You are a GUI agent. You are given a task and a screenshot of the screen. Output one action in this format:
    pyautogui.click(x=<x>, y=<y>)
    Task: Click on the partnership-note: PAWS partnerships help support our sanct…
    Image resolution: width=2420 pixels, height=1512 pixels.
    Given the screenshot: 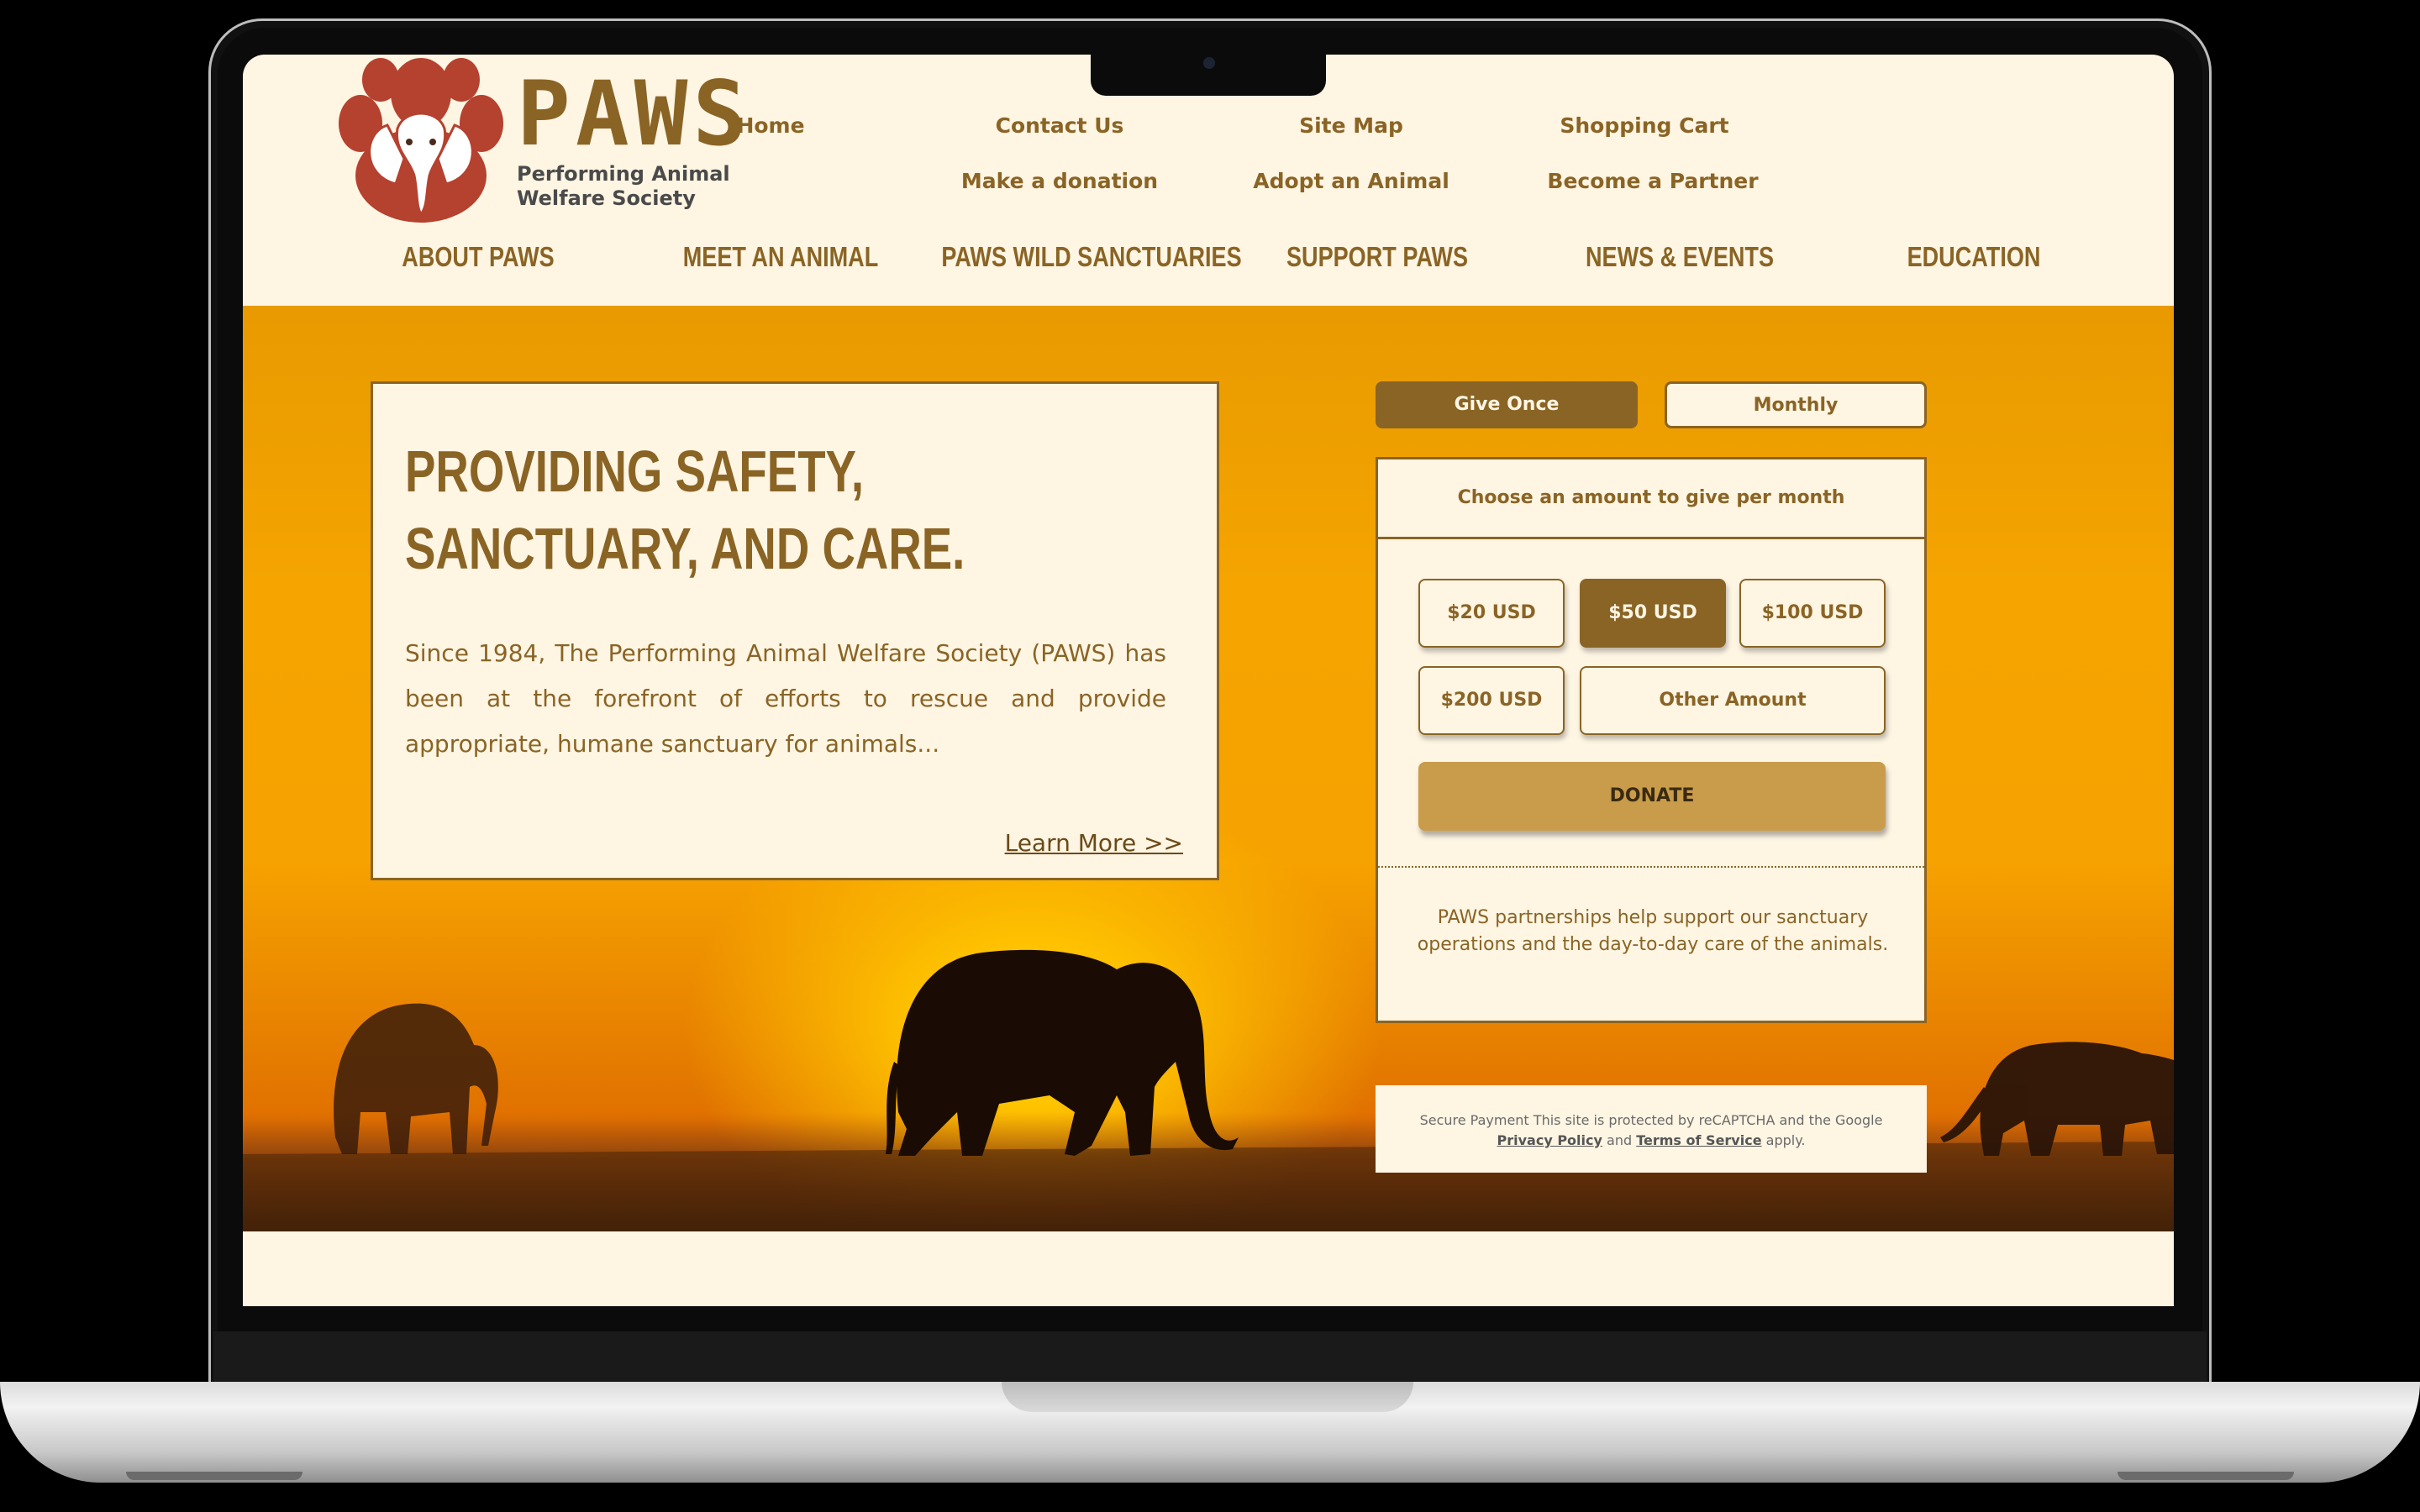 What is the action you would take?
    pyautogui.click(x=1653, y=931)
    